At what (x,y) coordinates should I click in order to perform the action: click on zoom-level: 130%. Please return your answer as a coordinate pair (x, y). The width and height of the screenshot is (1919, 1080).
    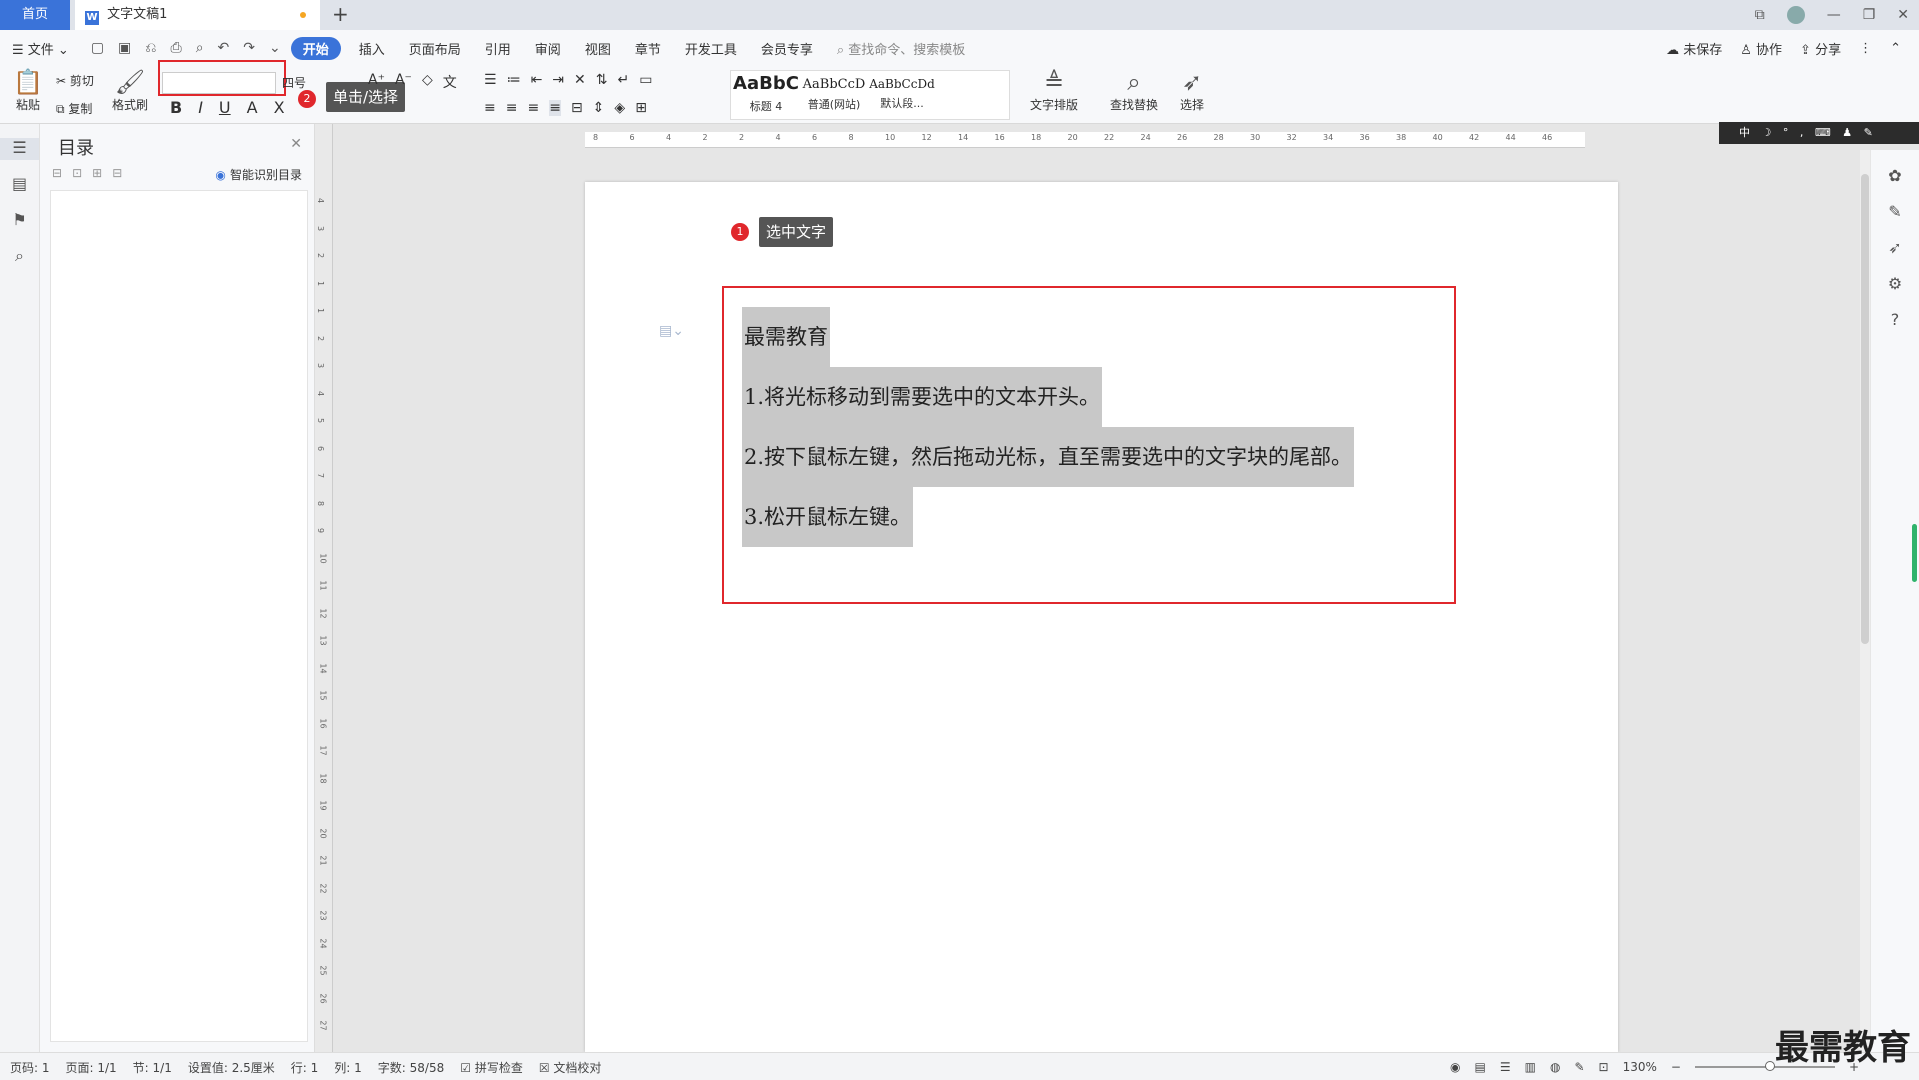
    Looking at the image, I should click on (1640, 1067).